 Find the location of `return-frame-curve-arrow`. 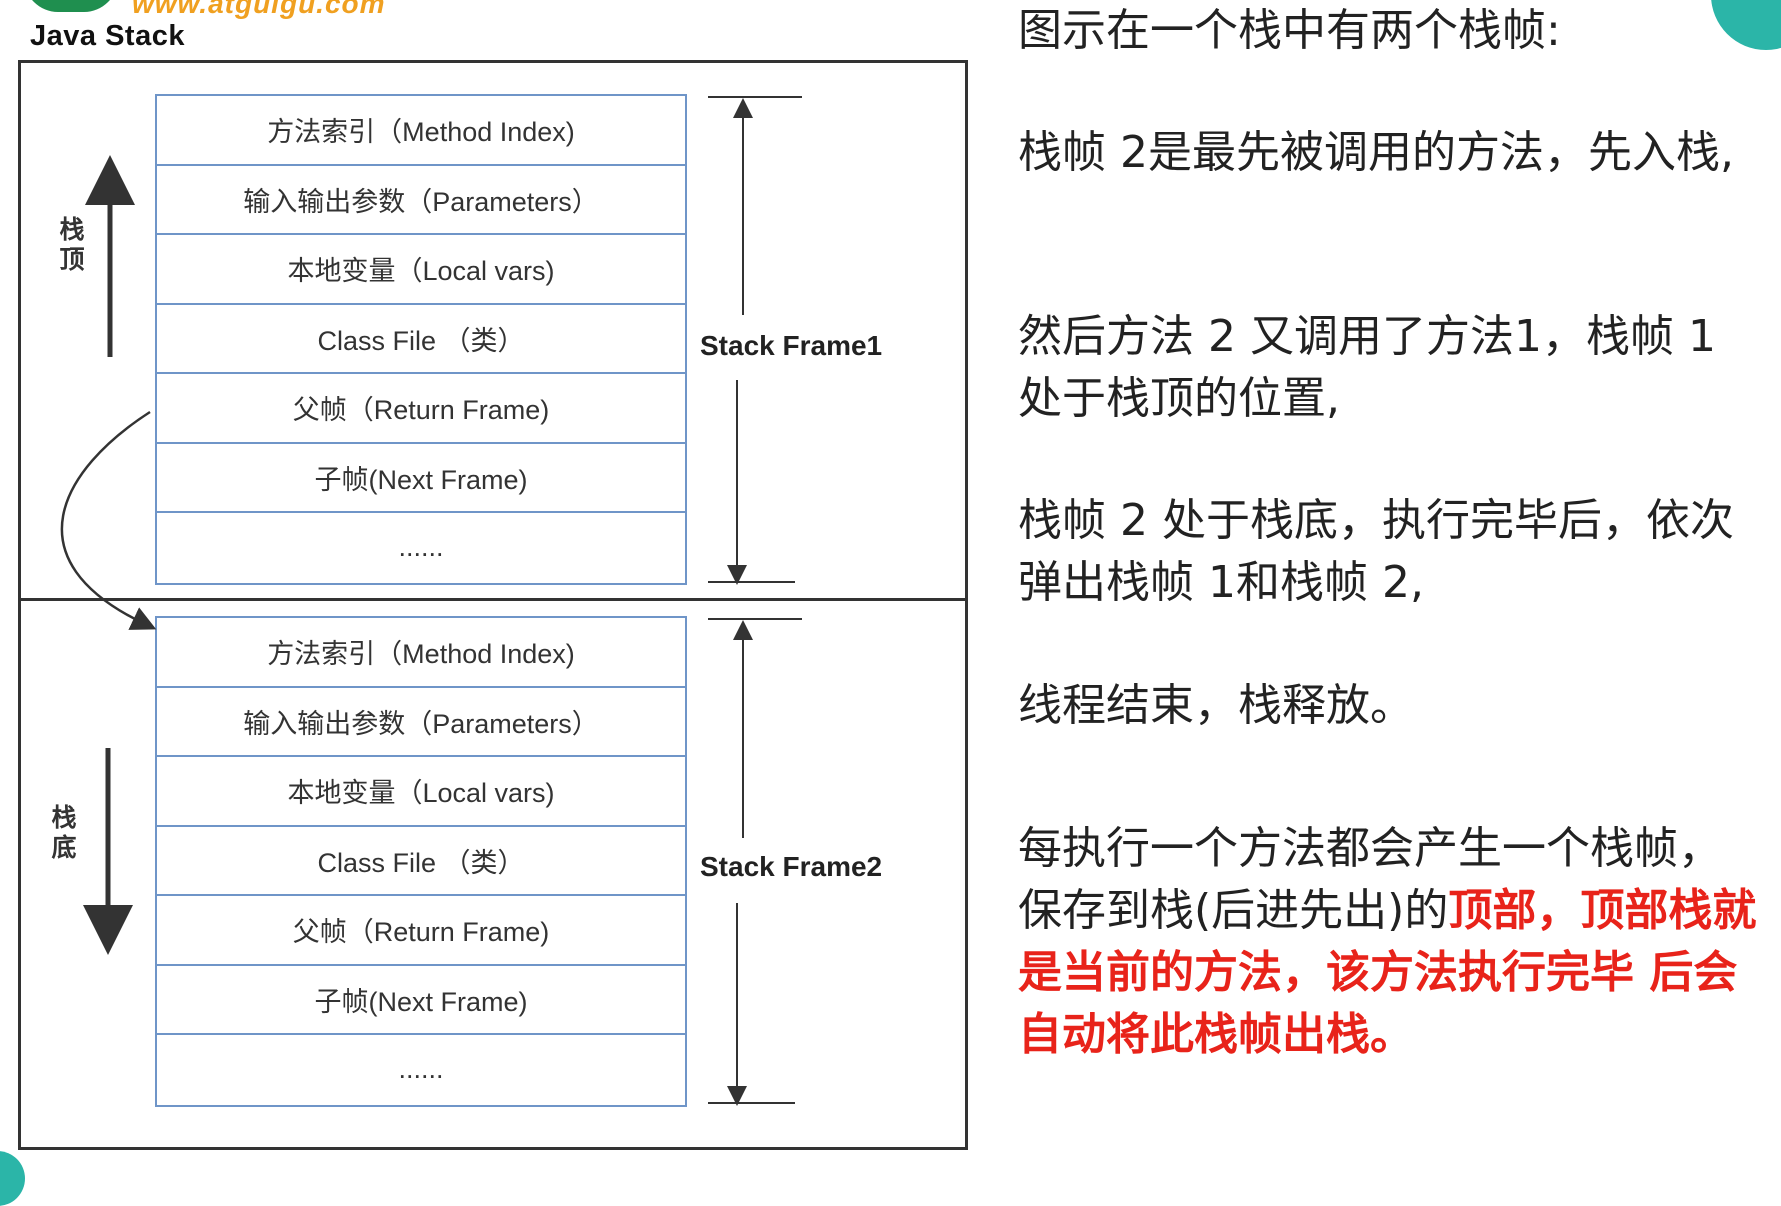

return-frame-curve-arrow is located at coordinates (108, 520).